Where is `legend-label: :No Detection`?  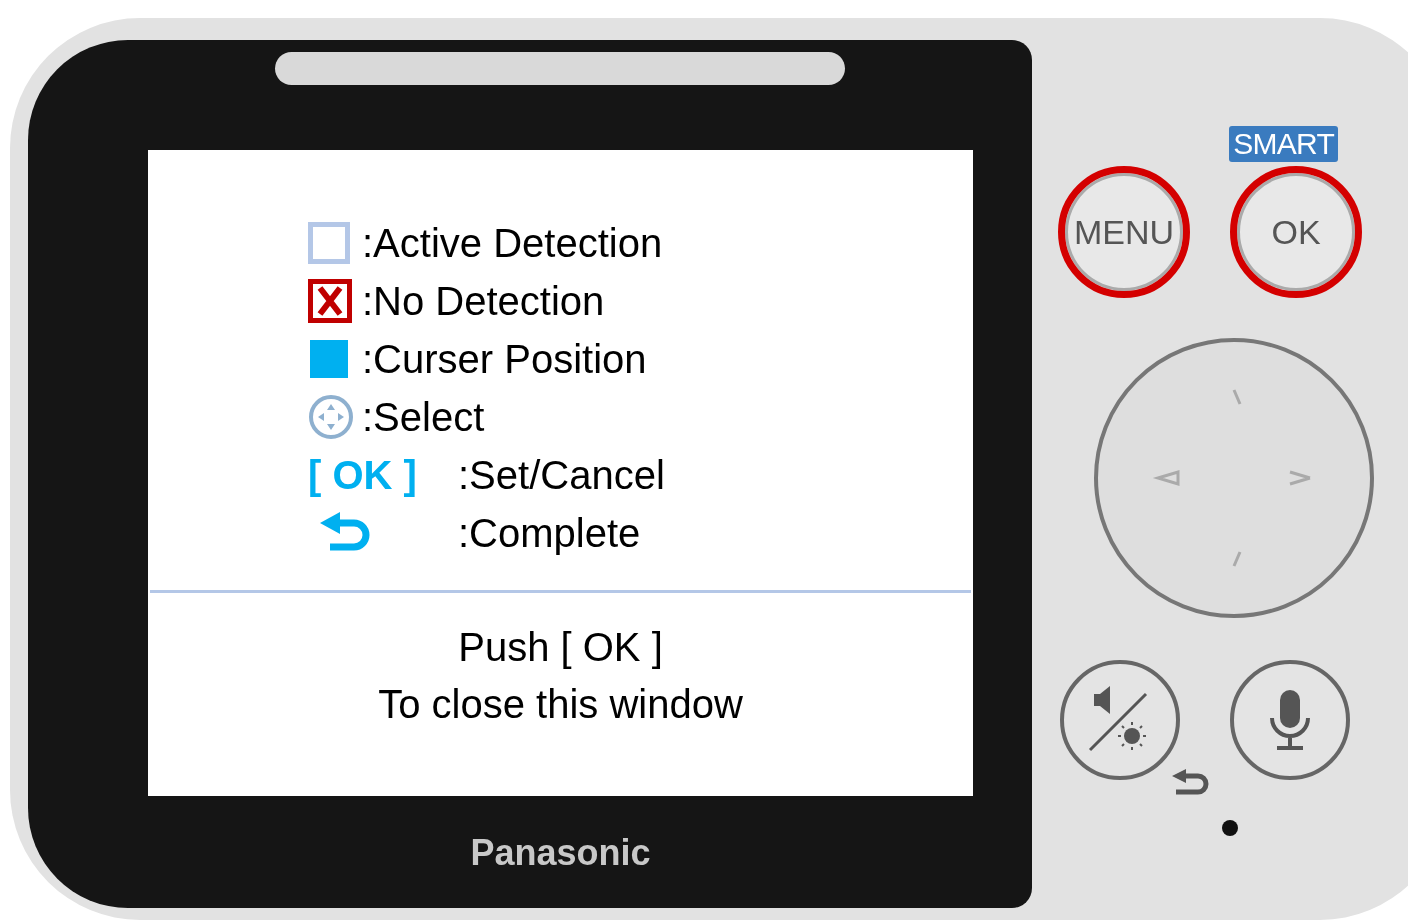 legend-label: :No Detection is located at coordinates (483, 301).